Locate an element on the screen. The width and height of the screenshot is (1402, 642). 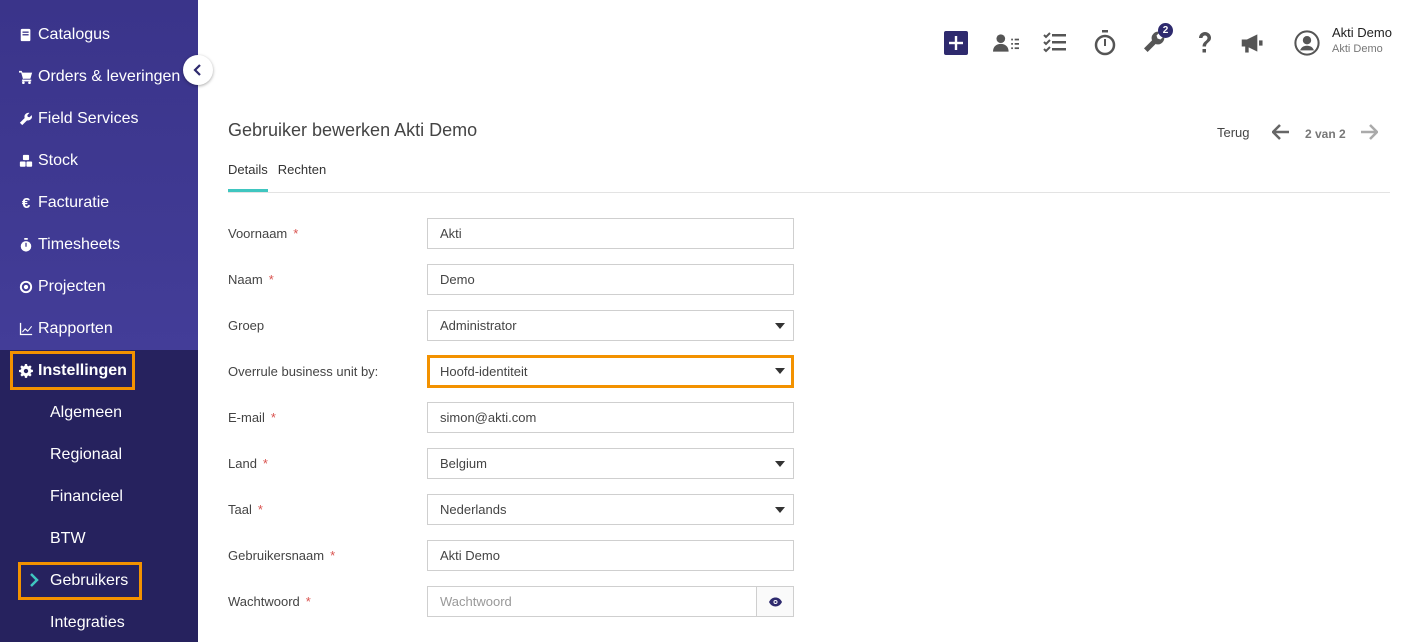
show-password-button is located at coordinates (775, 601).